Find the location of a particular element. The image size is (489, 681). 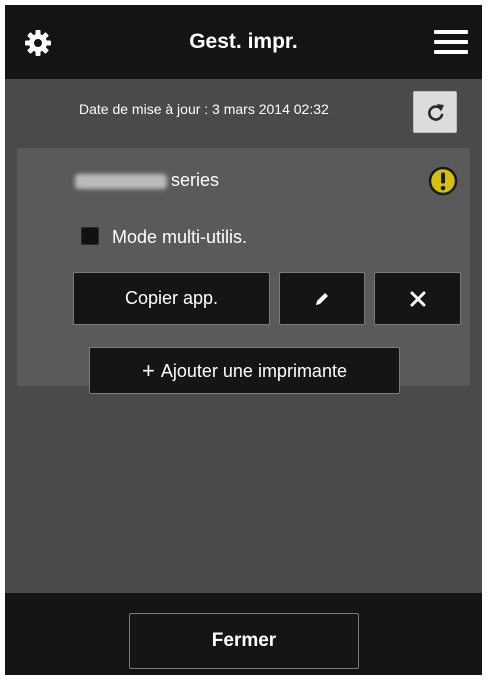

edit-button is located at coordinates (322, 298).